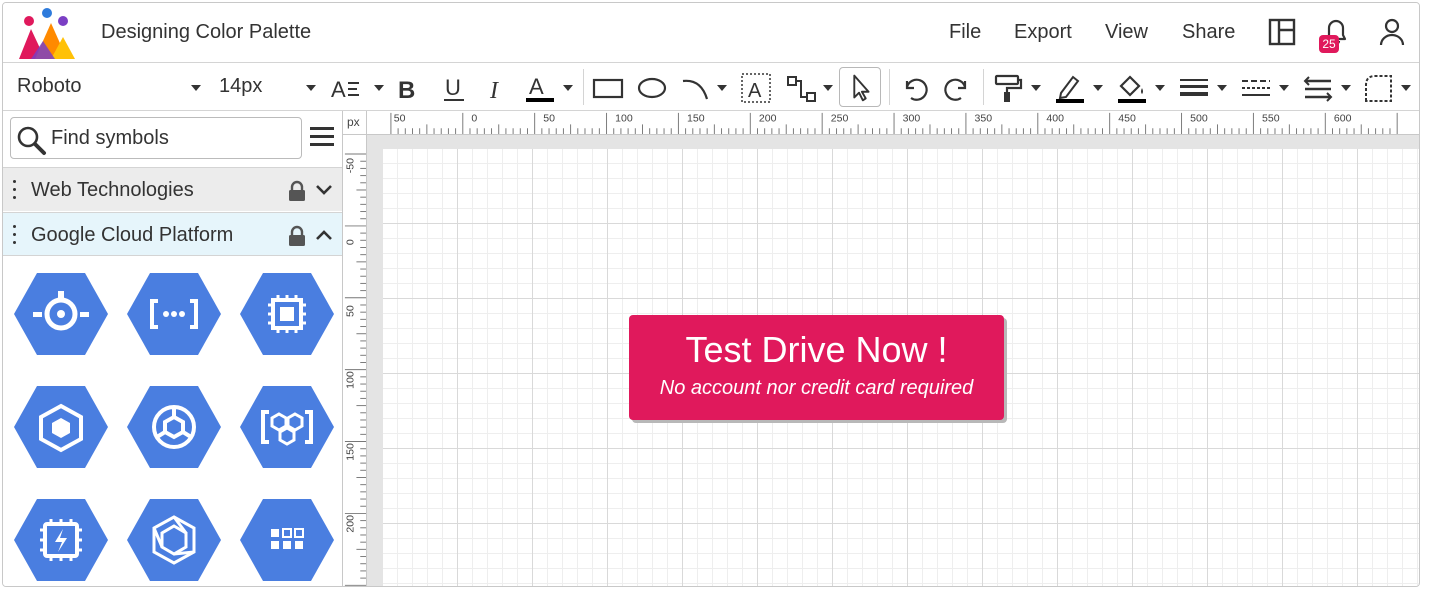 This screenshot has height=595, width=1429. What do you see at coordinates (816, 349) in the screenshot?
I see `cta-title: Test Drive Now !` at bounding box center [816, 349].